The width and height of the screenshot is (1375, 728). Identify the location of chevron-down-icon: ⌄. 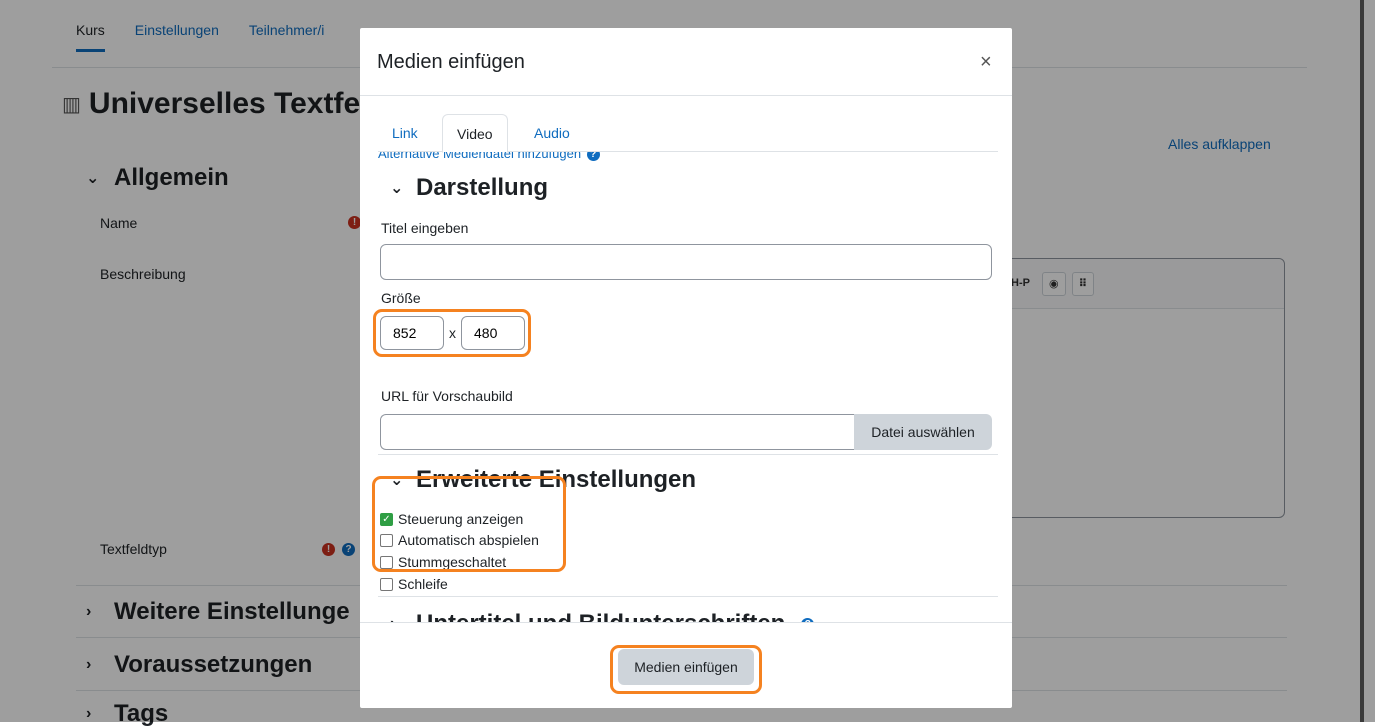
(397, 188).